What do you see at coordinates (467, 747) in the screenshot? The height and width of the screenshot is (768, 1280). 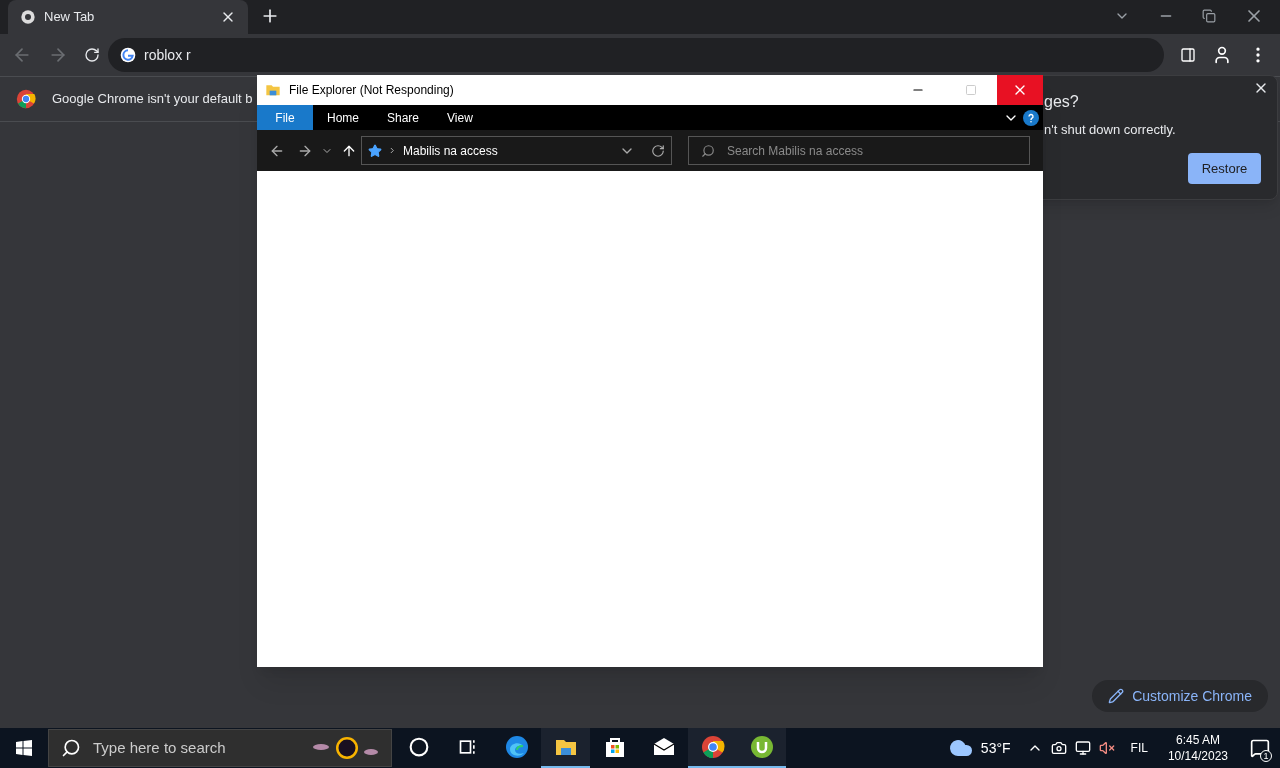 I see `task-view-icon` at bounding box center [467, 747].